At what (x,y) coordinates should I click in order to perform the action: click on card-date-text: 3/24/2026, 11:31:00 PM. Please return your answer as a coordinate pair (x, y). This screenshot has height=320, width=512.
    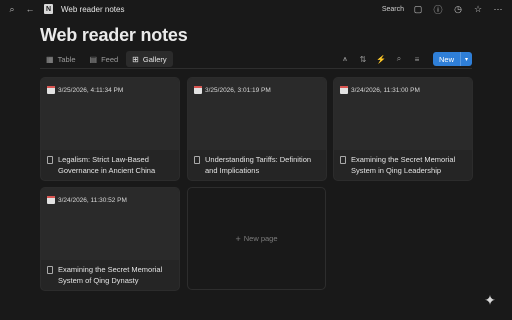
    Looking at the image, I should click on (385, 90).